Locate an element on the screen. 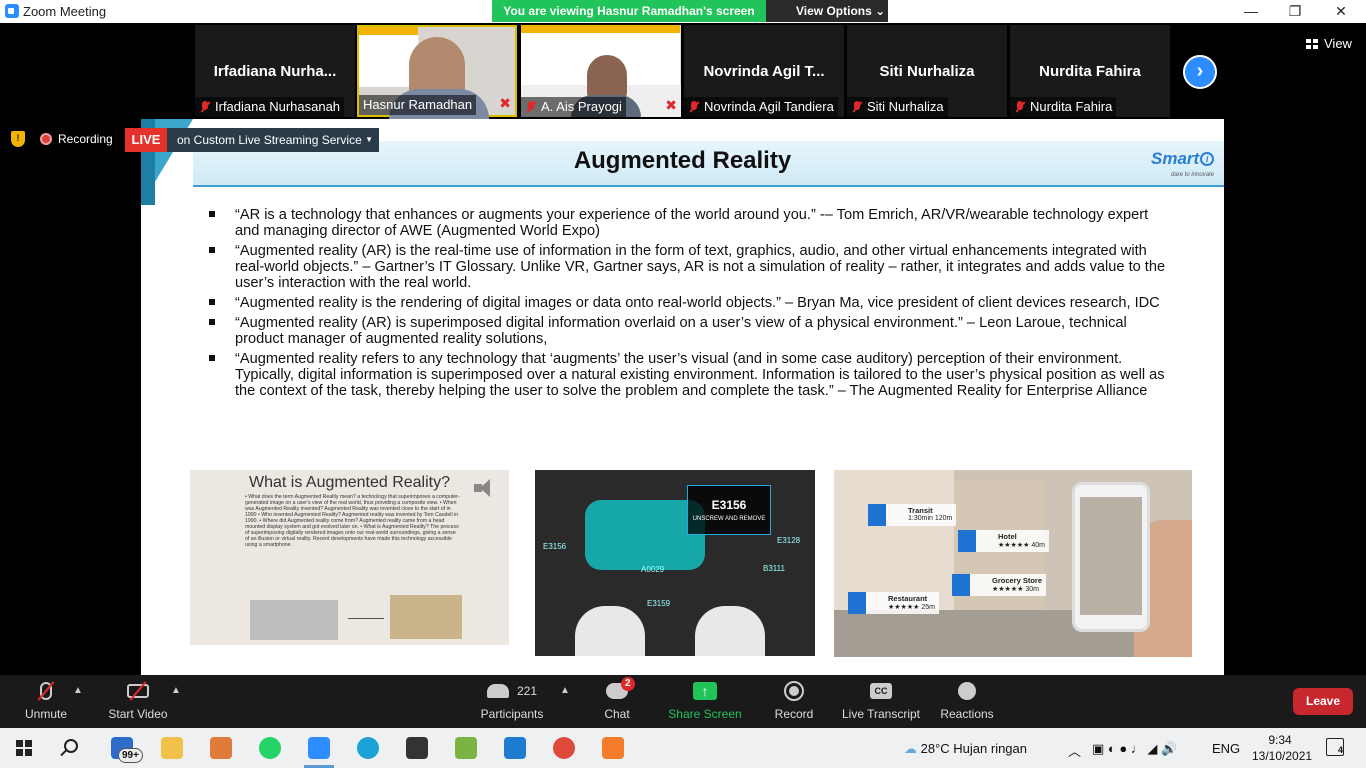  image-title: What is Augmented Reality? is located at coordinates (349, 482).